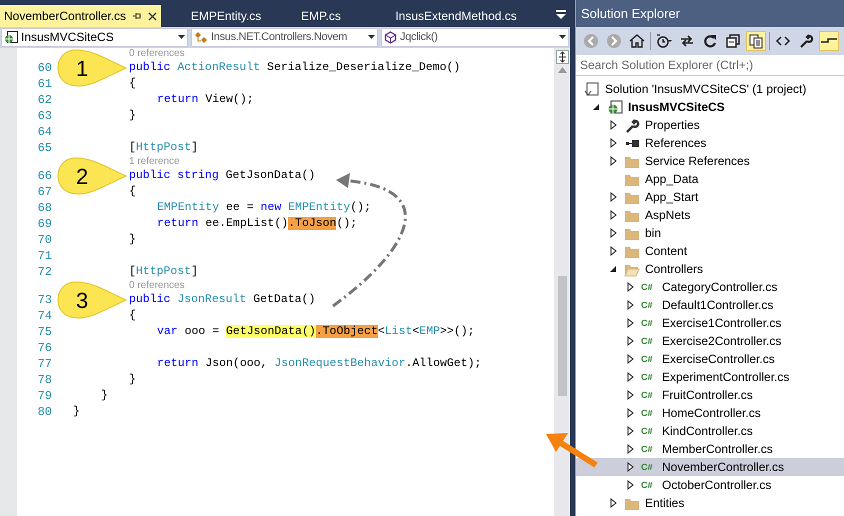 The image size is (844, 516). I want to click on line-number: 61, so click(44, 84).